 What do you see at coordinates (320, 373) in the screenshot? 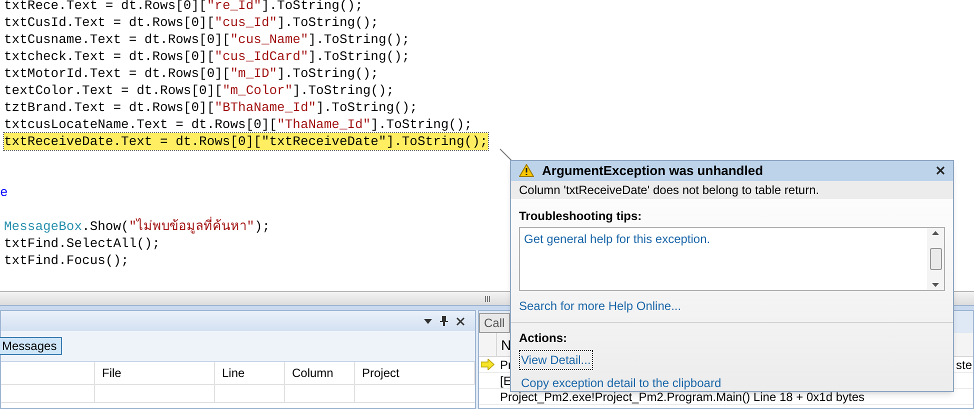
I see `column-header: Column` at bounding box center [320, 373].